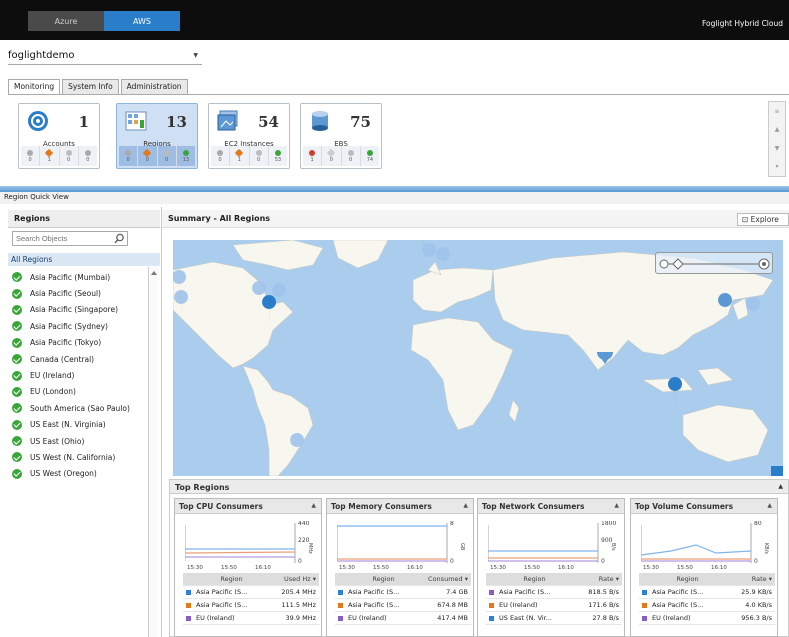 The width and height of the screenshot is (789, 637). Describe the element at coordinates (370, 156) in the screenshot. I see `status-normal: 74` at that location.